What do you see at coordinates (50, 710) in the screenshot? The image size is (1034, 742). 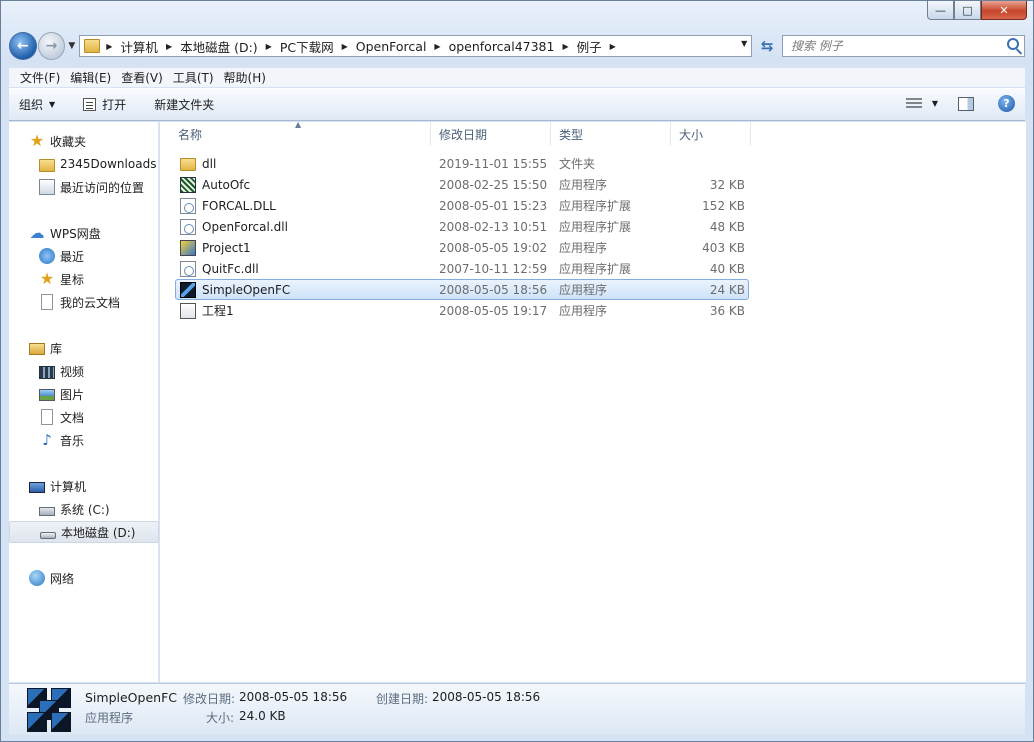 I see `file-thumbnail` at bounding box center [50, 710].